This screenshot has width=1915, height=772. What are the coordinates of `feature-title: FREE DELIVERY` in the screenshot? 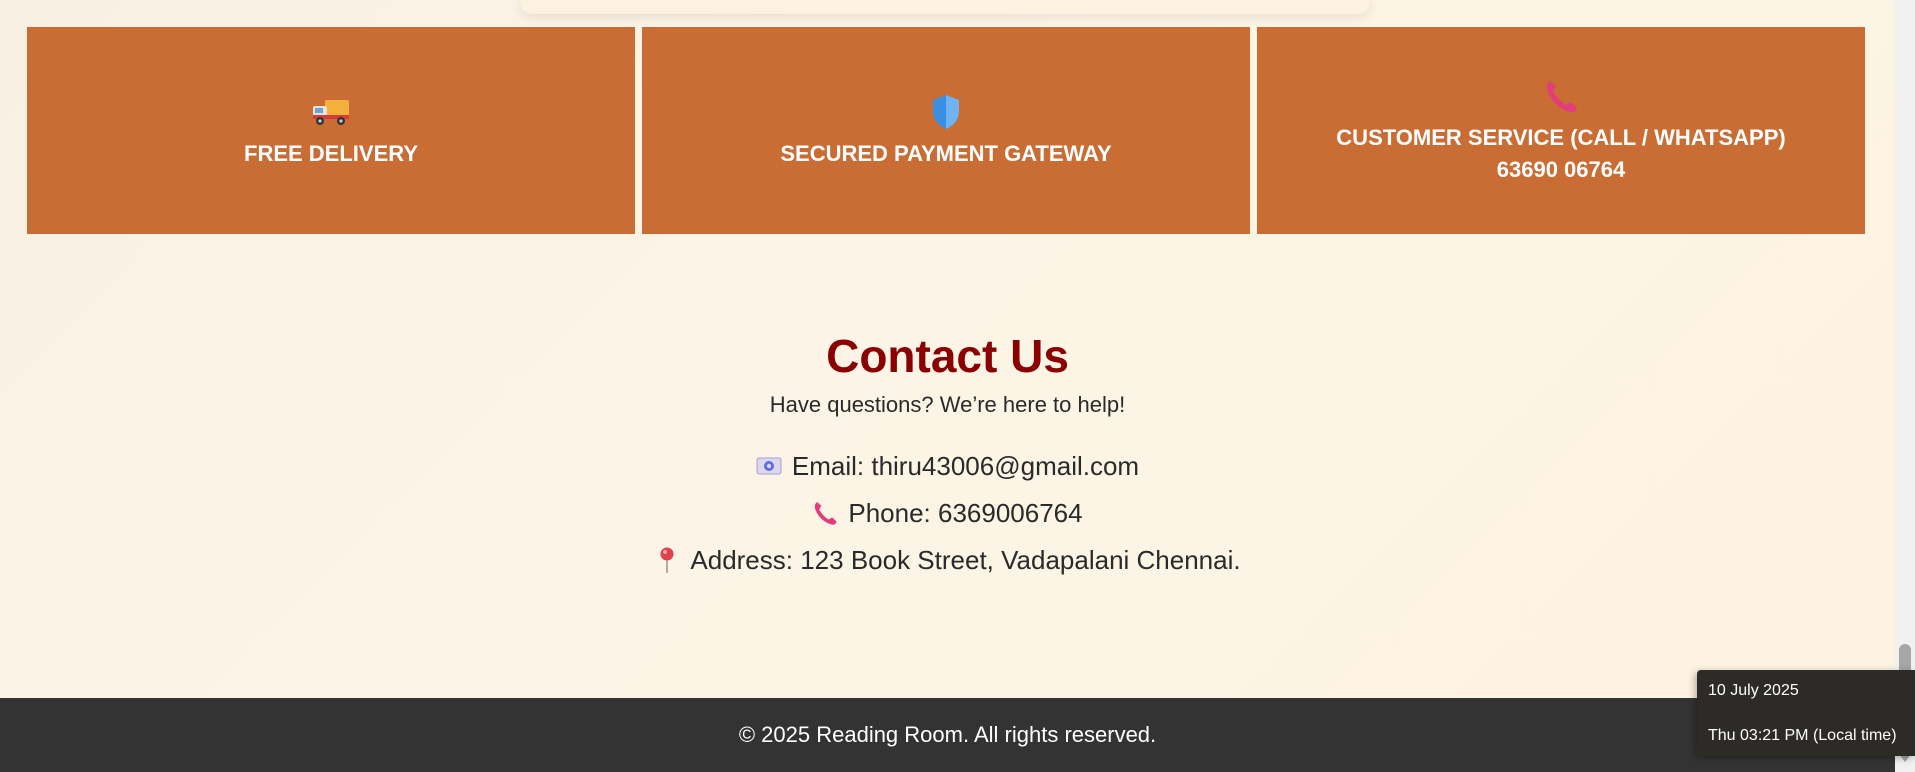 It's located at (331, 154).